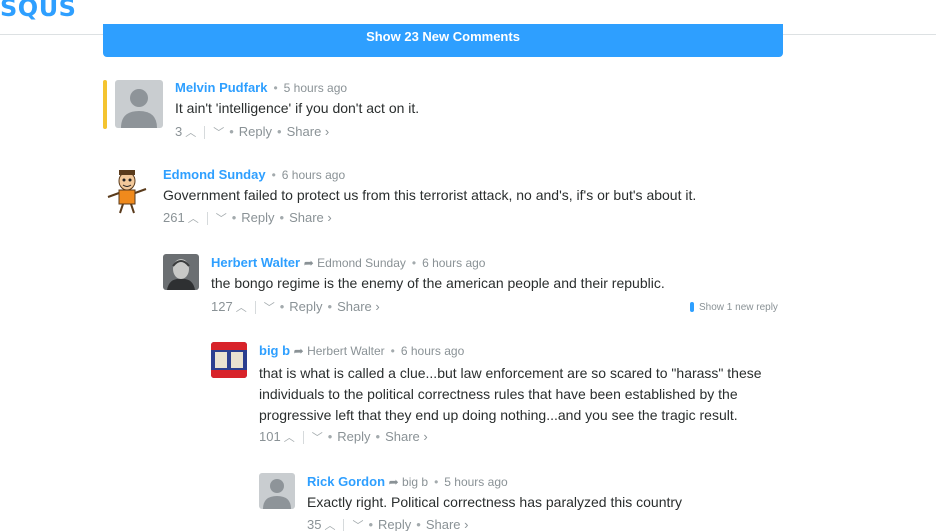 The height and width of the screenshot is (531, 936). I want to click on in-reply-to: ➦ big b, so click(408, 482).